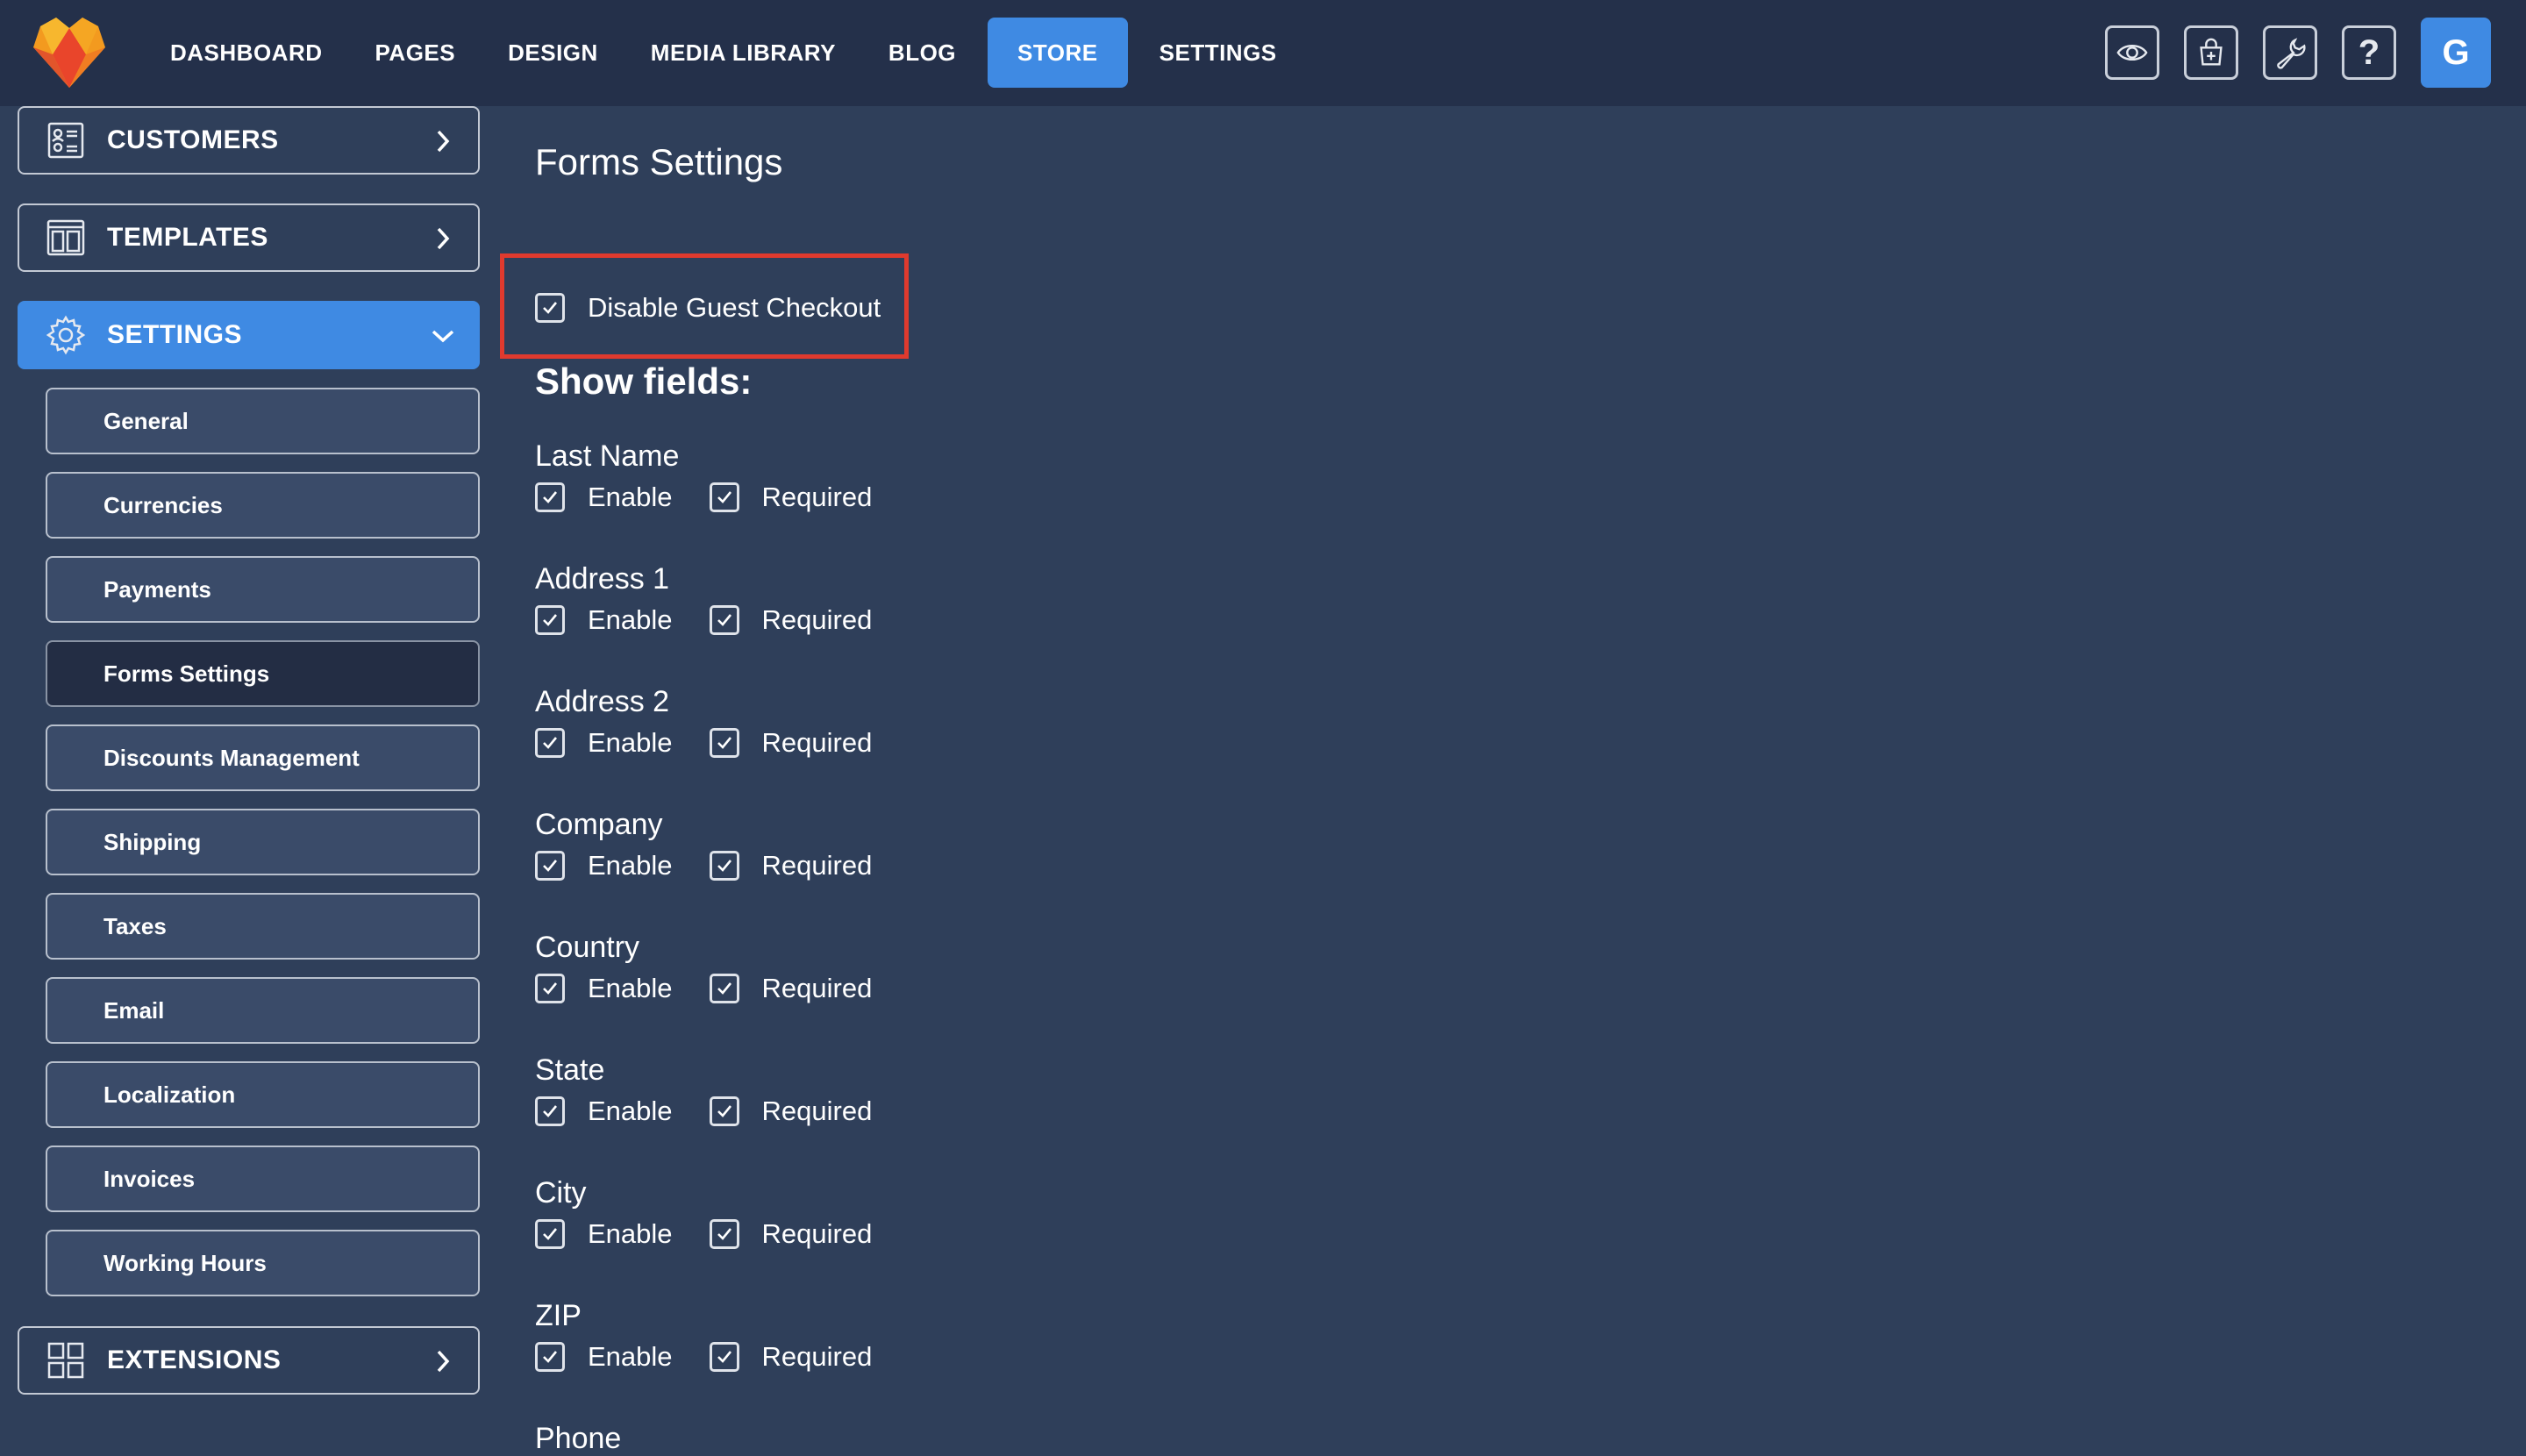 The height and width of the screenshot is (1456, 2526). What do you see at coordinates (599, 824) in the screenshot?
I see `field-label-company: Company` at bounding box center [599, 824].